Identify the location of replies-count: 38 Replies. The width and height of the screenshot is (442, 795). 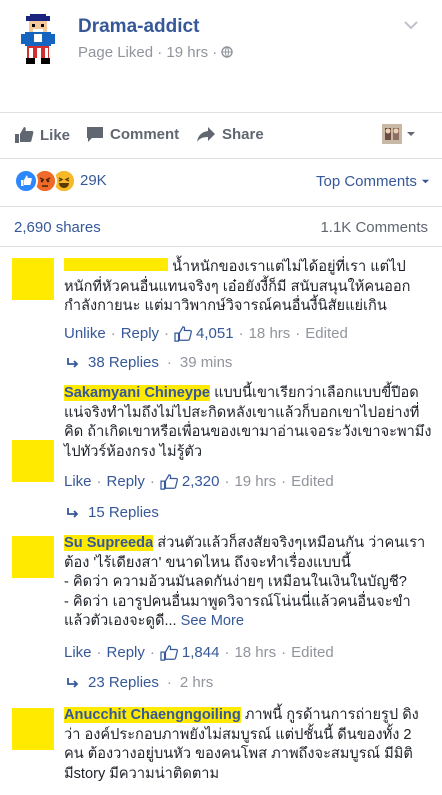
(123, 362).